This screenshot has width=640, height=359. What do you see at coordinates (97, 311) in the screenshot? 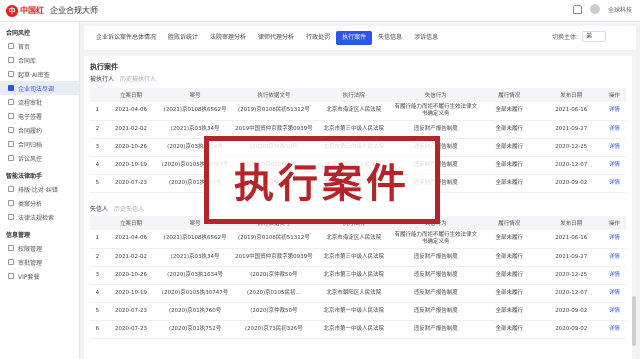
I see `table-cell: 5` at bounding box center [97, 311].